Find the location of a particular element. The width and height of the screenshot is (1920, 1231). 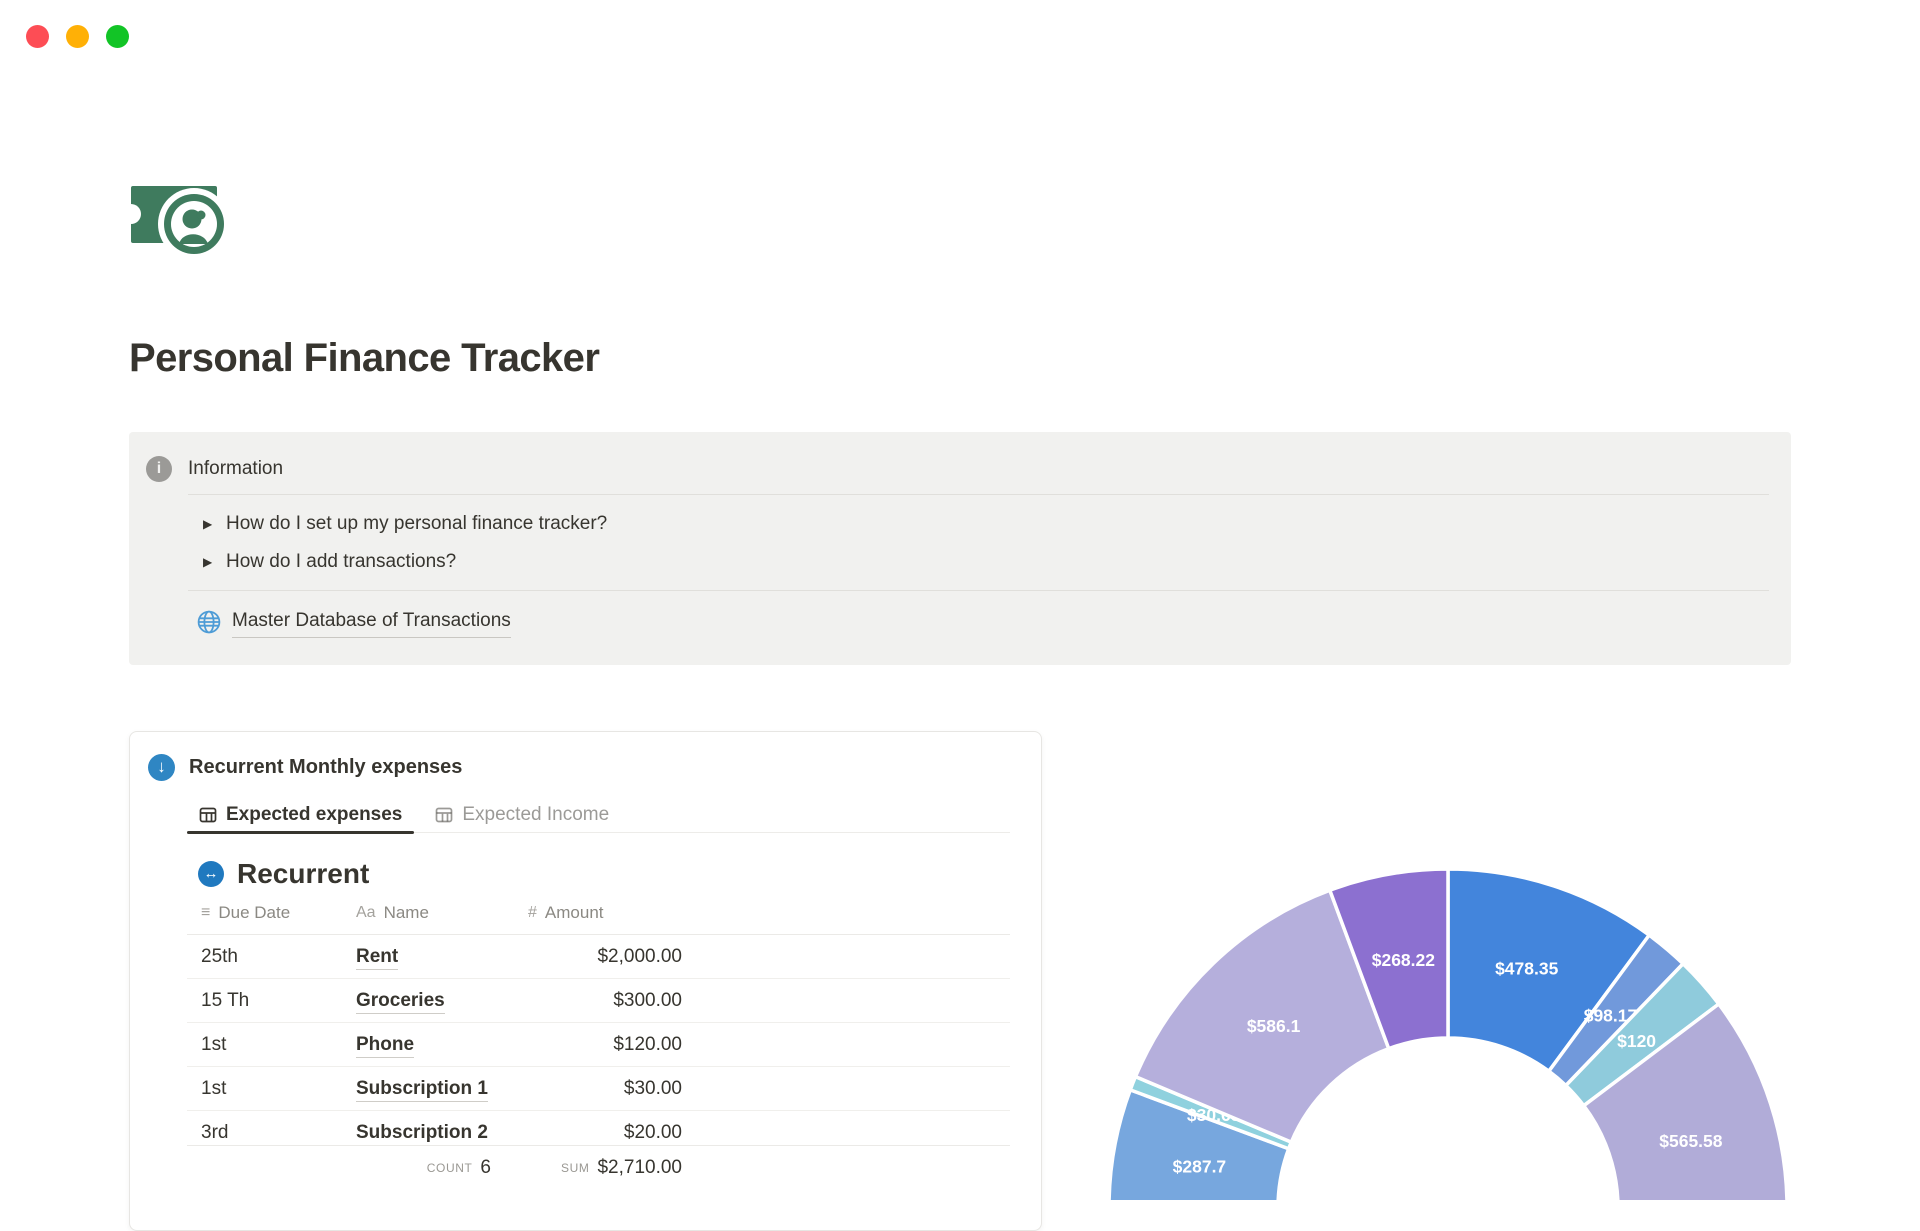

donut-segment-label: $120 is located at coordinates (1636, 1041).